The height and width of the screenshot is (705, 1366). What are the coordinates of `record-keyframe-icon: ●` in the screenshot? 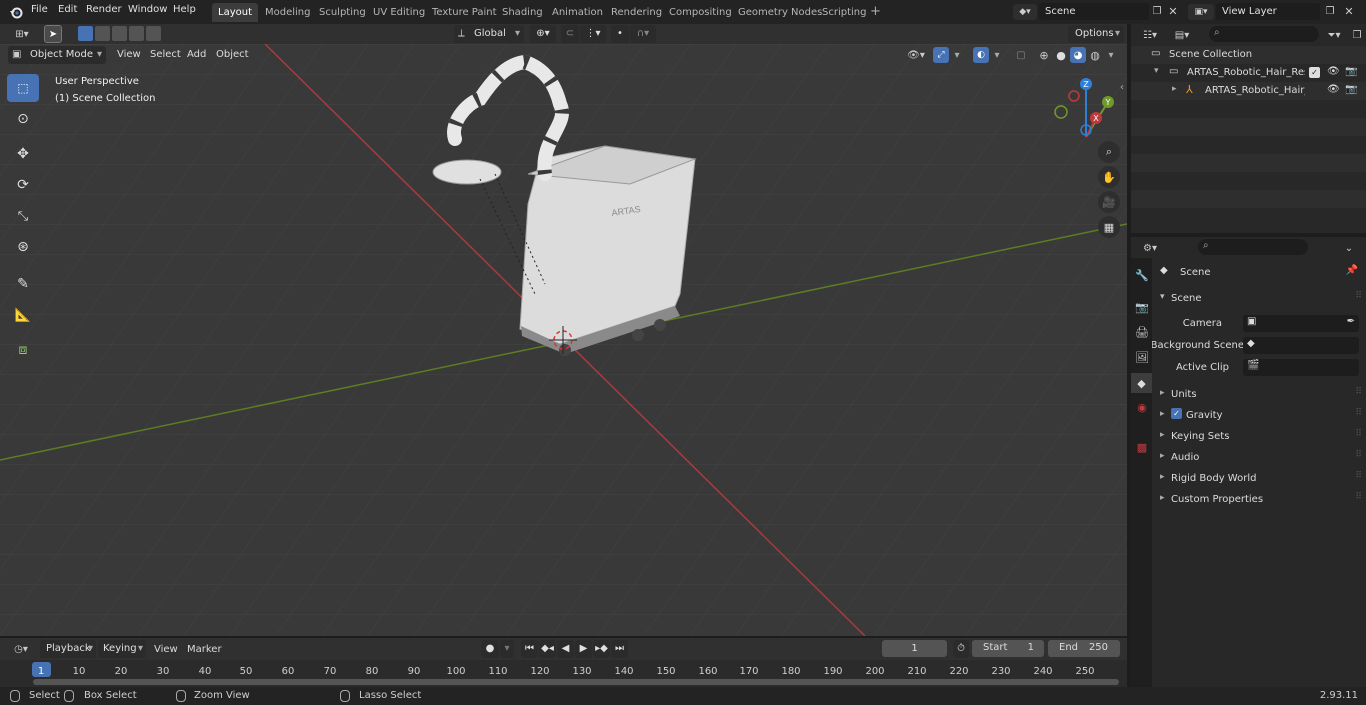 It's located at (490, 649).